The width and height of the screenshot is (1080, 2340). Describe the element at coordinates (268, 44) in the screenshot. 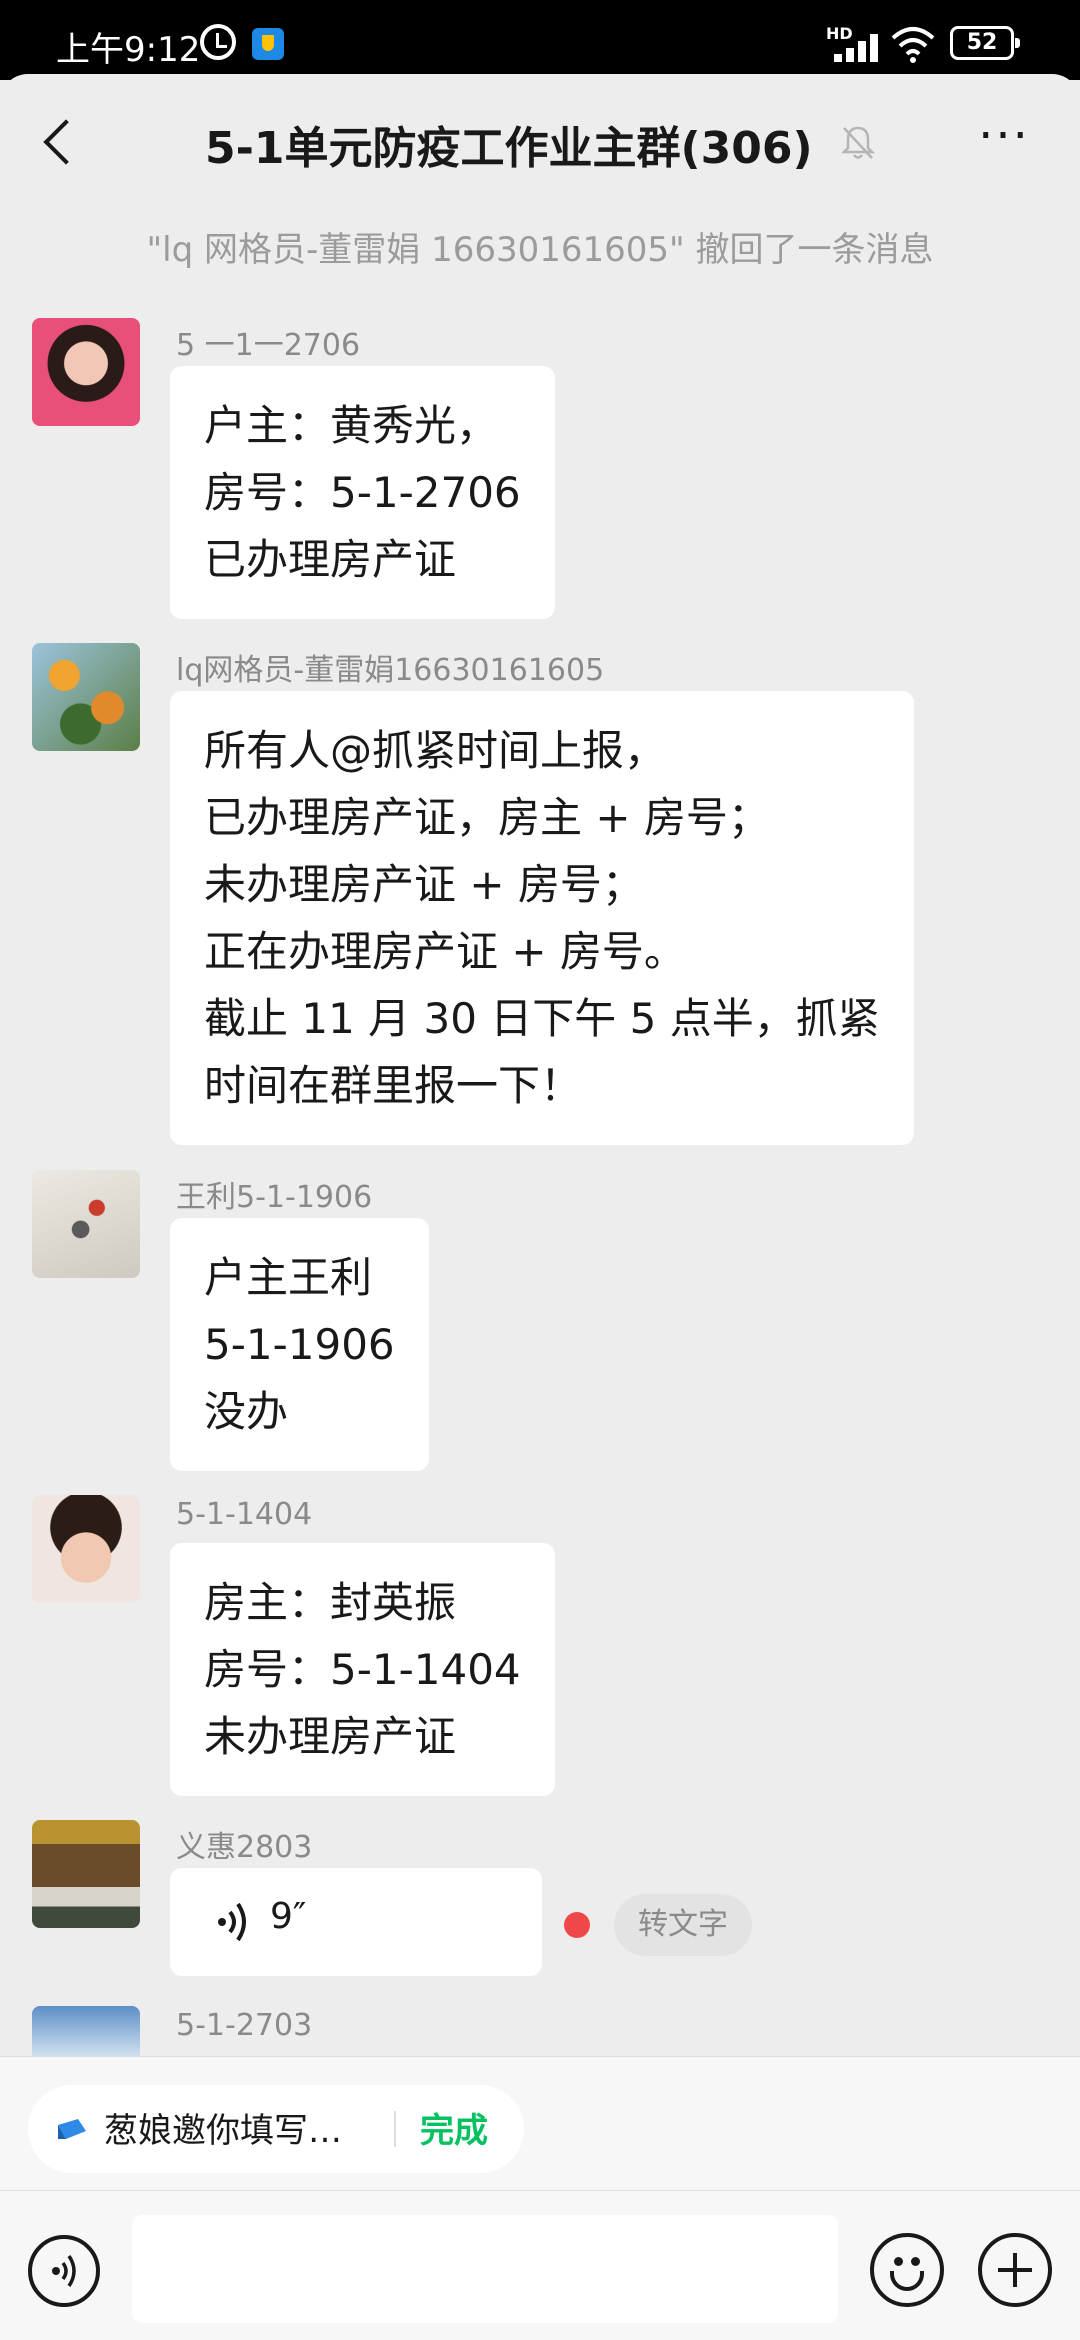

I see `security-shield-icon` at that location.